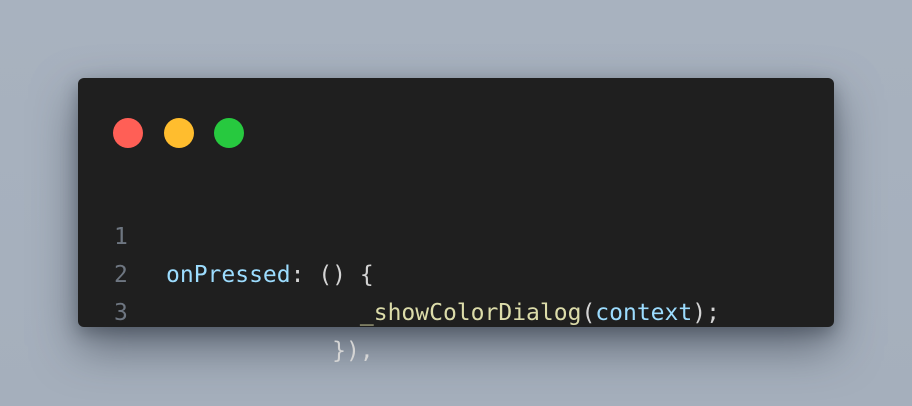 The width and height of the screenshot is (912, 406). I want to click on line-number: 3, so click(121, 313).